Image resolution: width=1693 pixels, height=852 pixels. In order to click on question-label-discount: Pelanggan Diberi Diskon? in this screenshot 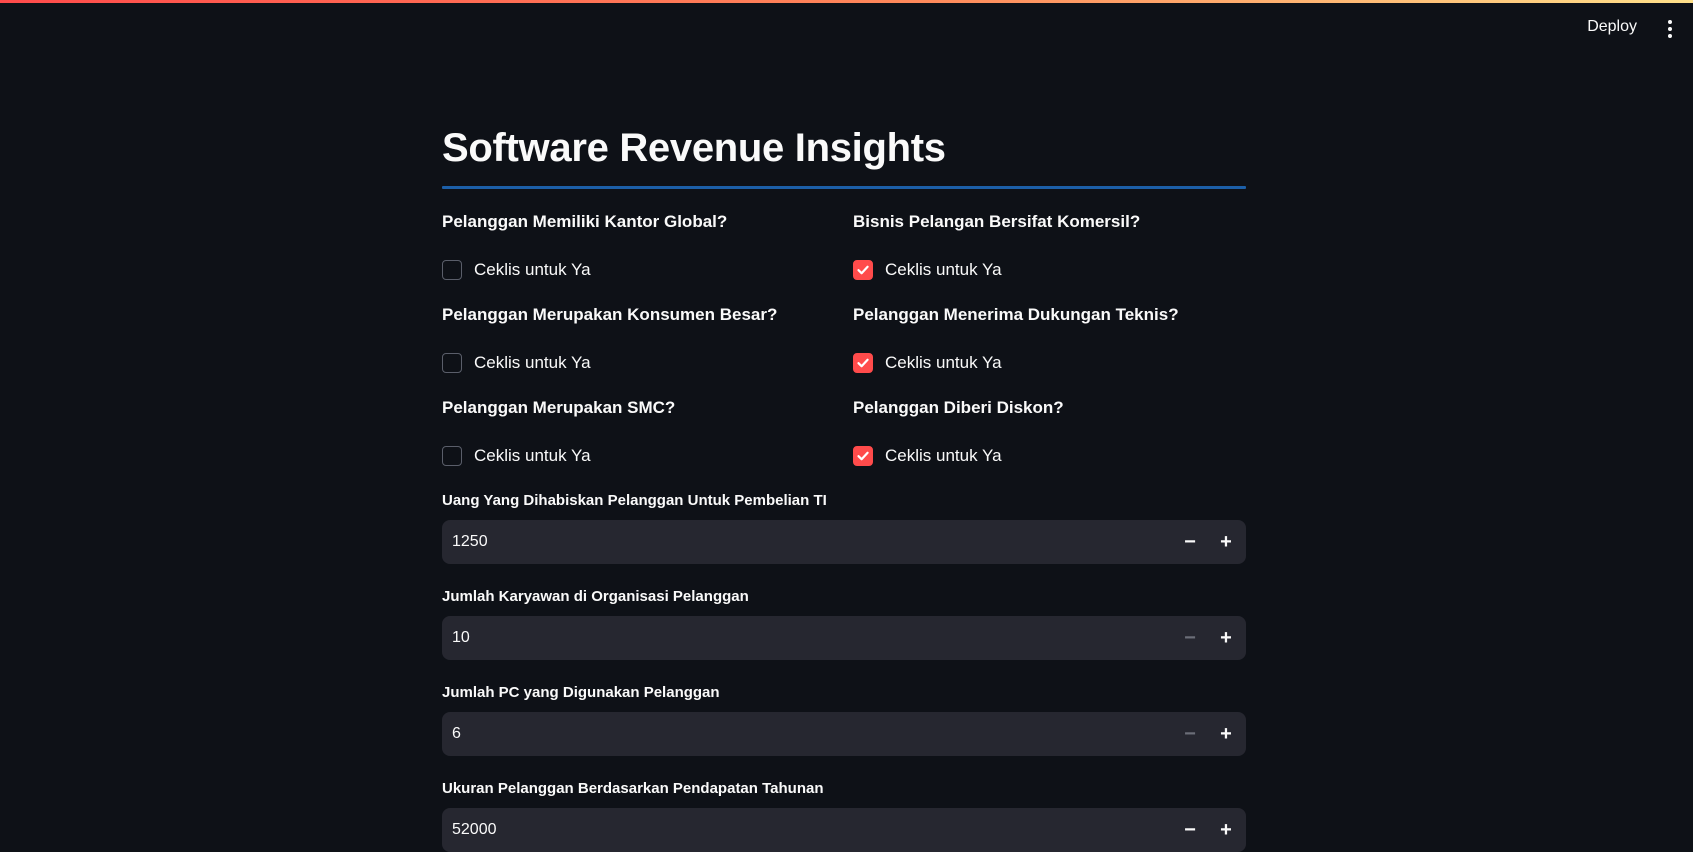, I will do `click(958, 407)`.